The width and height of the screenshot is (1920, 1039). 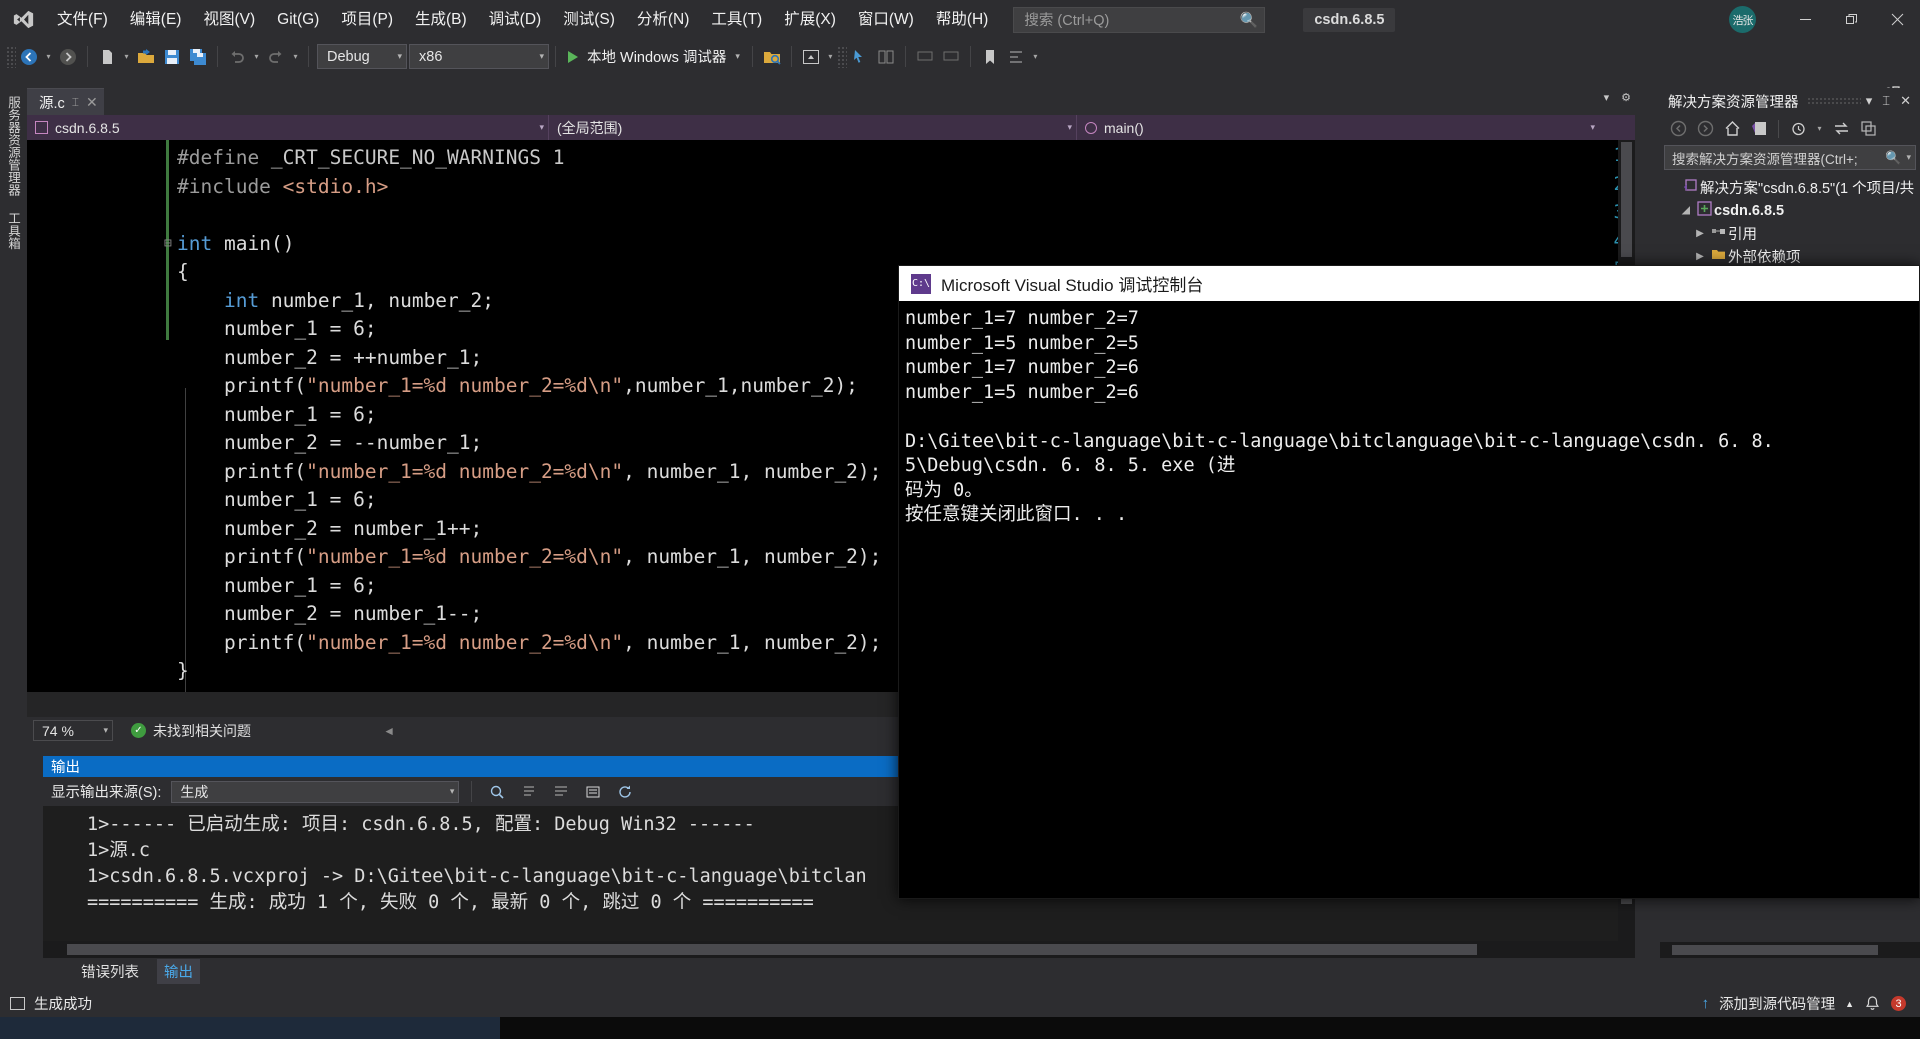 What do you see at coordinates (256, 57) in the screenshot?
I see `undo-dropdown: ▾` at bounding box center [256, 57].